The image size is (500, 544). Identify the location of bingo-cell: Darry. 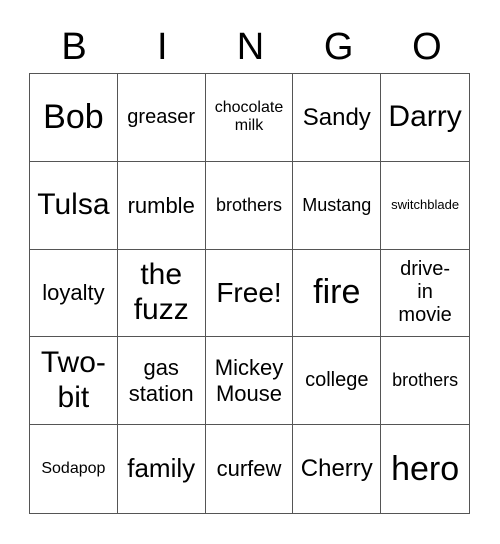
(425, 118).